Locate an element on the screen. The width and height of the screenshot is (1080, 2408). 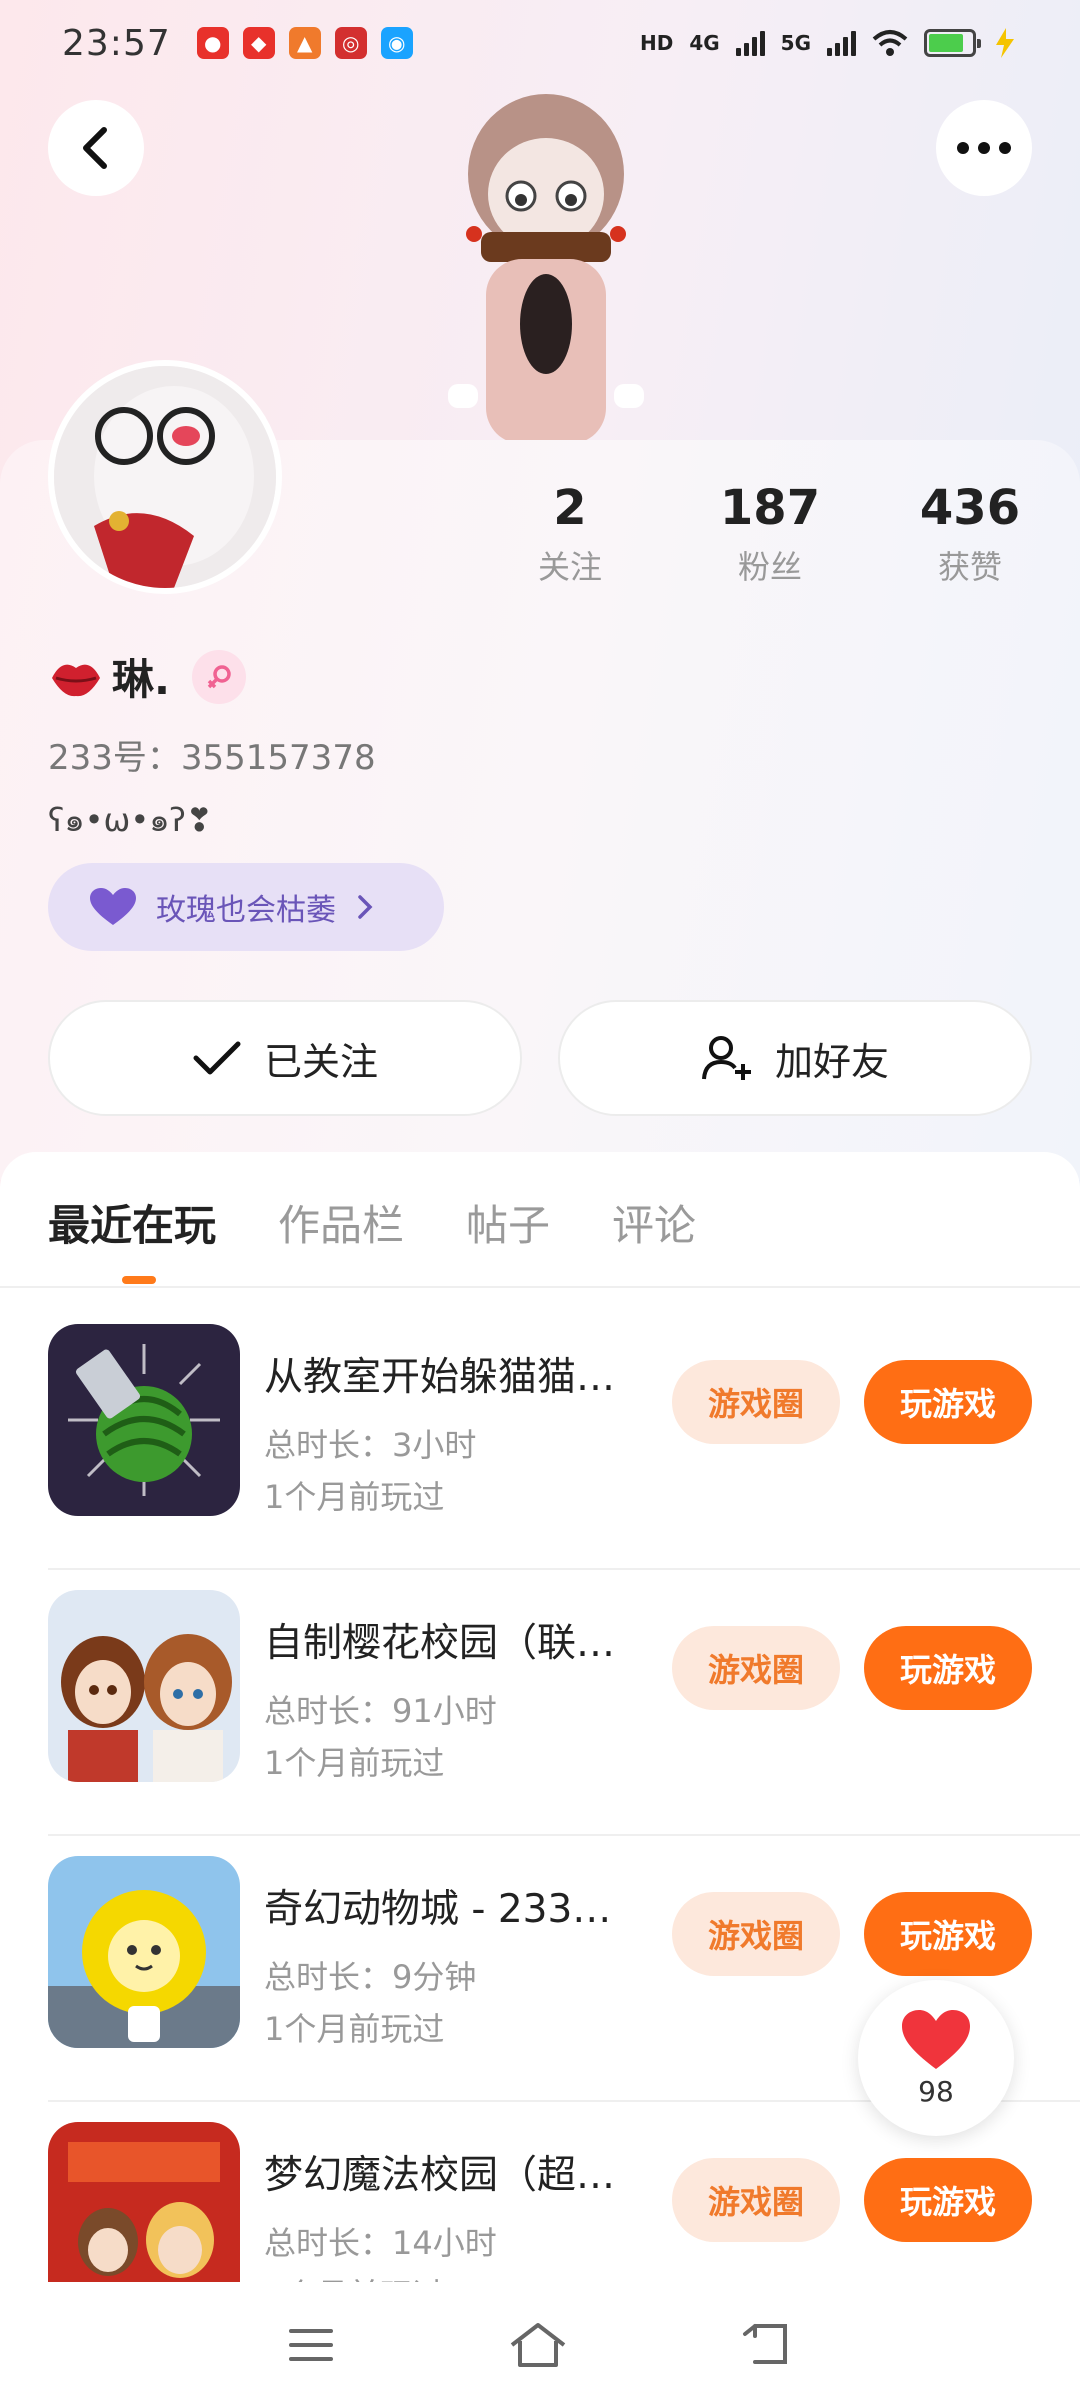
tabs-divider is located at coordinates (540, 1287).